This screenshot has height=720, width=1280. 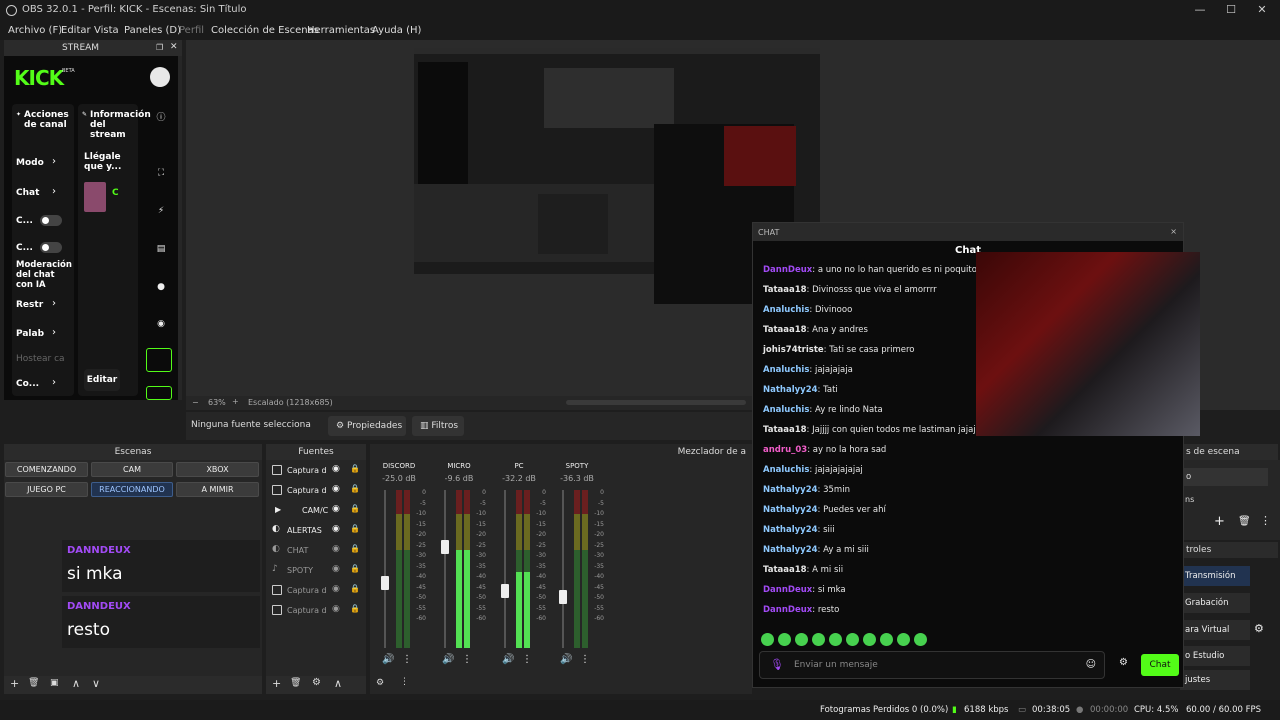 I want to click on close-button: ✕, so click(x=1262, y=11).